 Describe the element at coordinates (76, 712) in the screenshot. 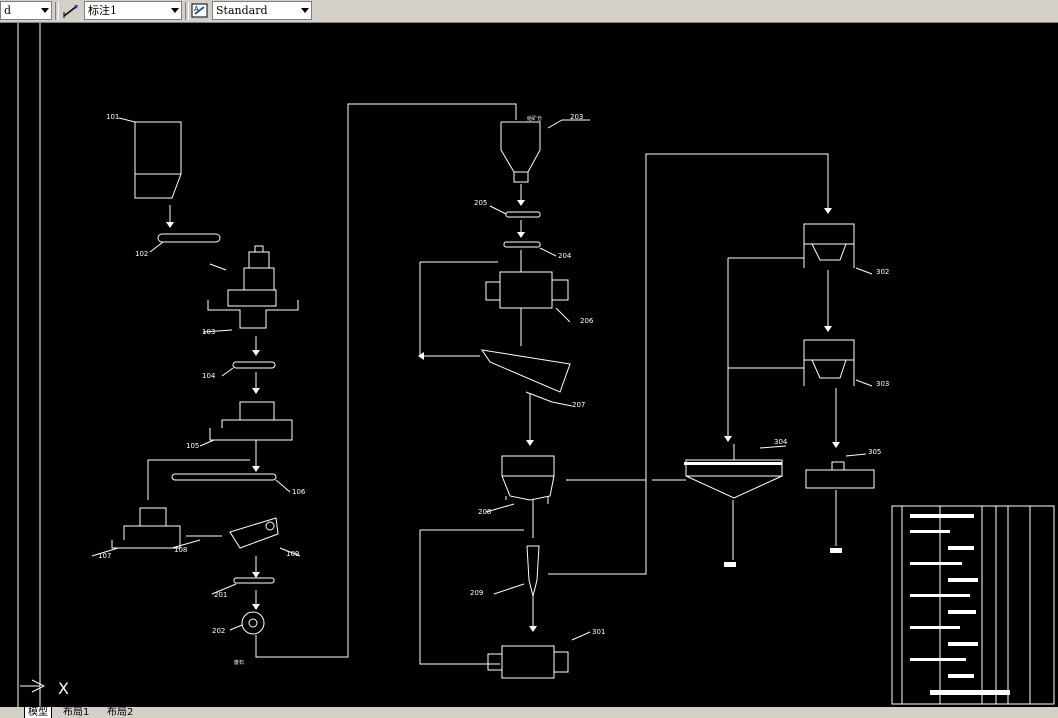

I see `tab-layout1: 布局1` at that location.